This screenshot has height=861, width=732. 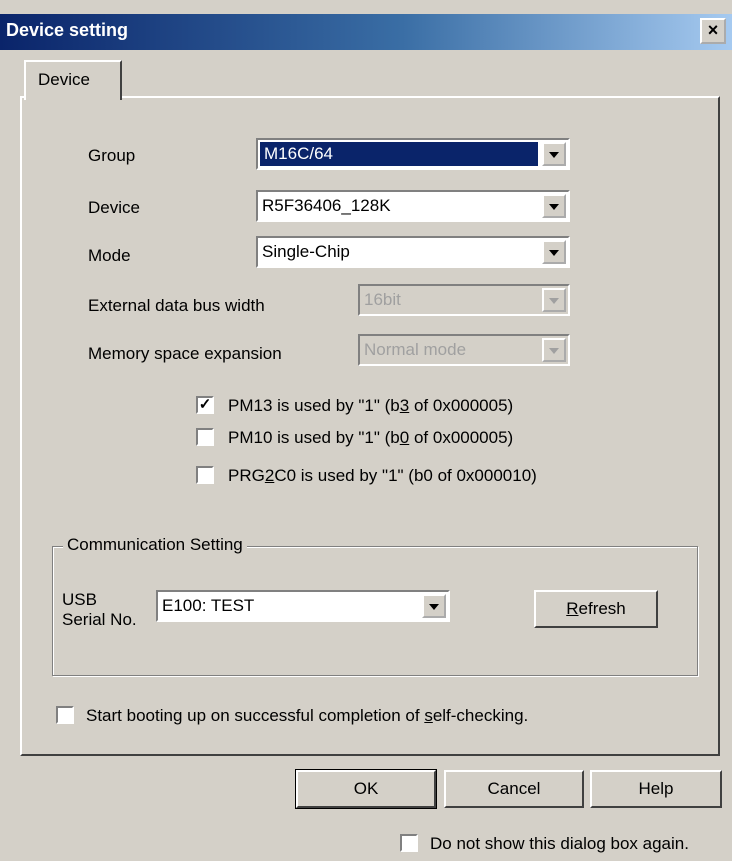 What do you see at coordinates (208, 605) in the screenshot?
I see `serial-no-value: E100: TEST` at bounding box center [208, 605].